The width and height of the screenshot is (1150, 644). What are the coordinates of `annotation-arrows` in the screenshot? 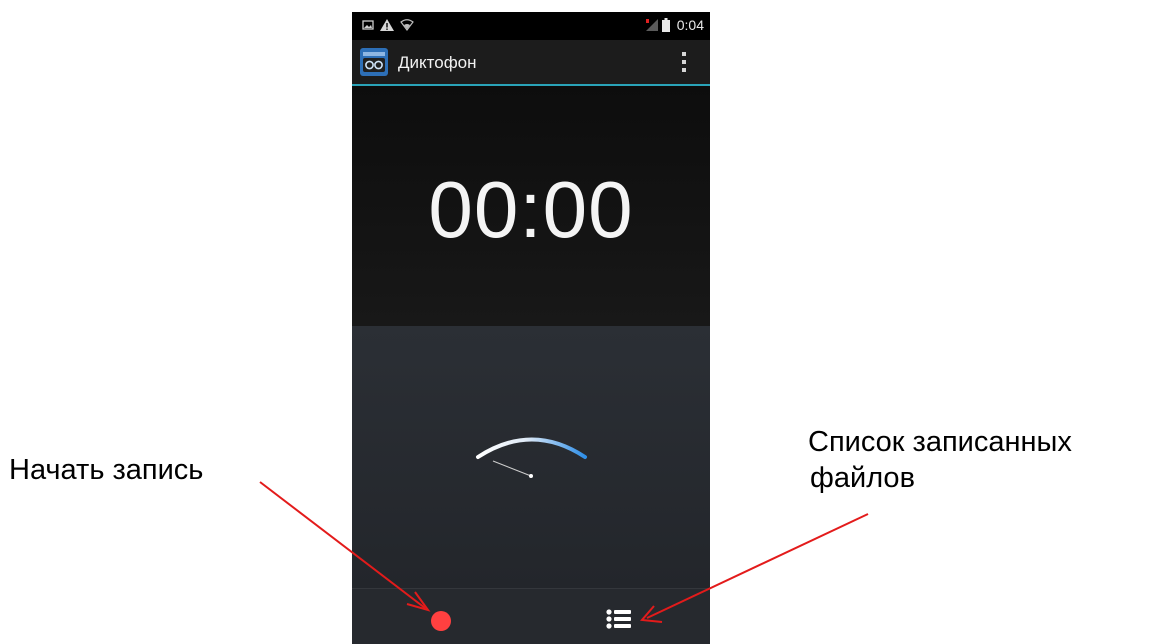 It's located at (564, 552).